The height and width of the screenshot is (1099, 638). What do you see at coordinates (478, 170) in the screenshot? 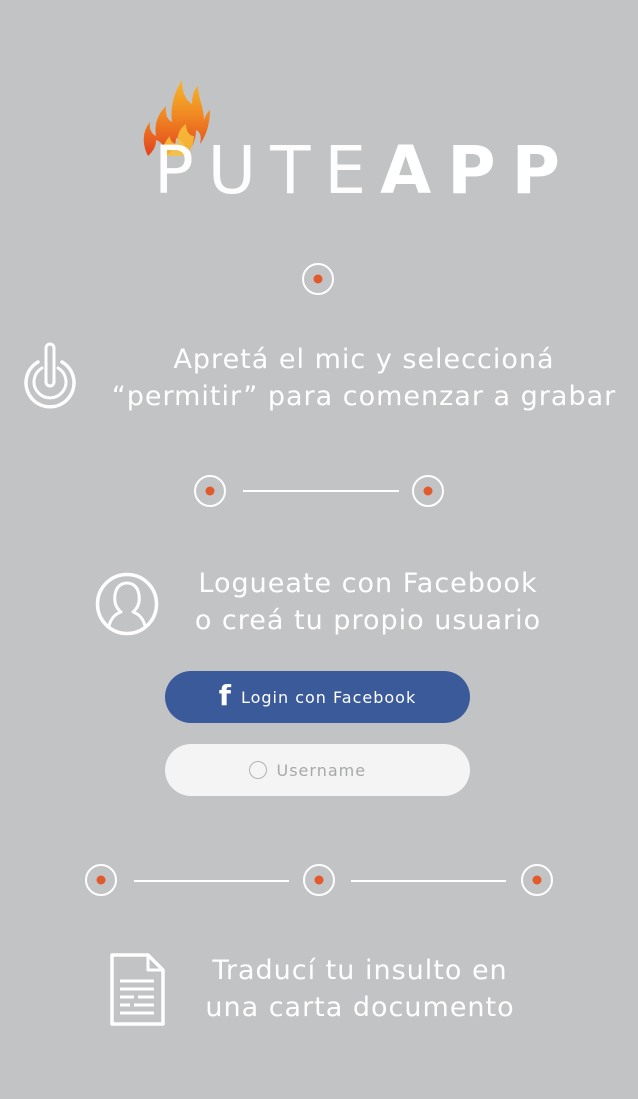
I see `logo-text-bold: APP` at bounding box center [478, 170].